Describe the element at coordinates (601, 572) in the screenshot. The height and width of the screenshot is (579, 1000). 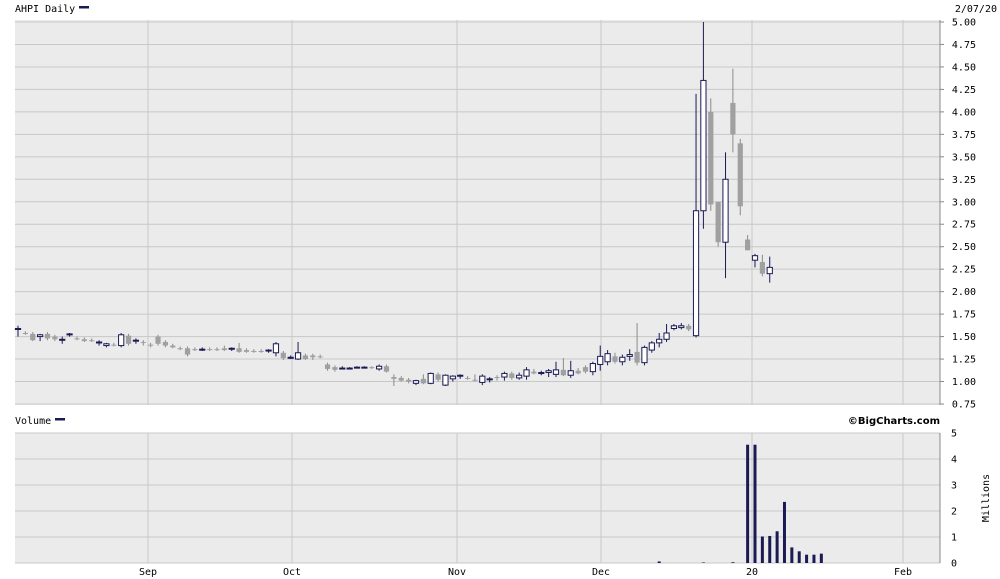
I see `x-tick-label: Dec` at that location.